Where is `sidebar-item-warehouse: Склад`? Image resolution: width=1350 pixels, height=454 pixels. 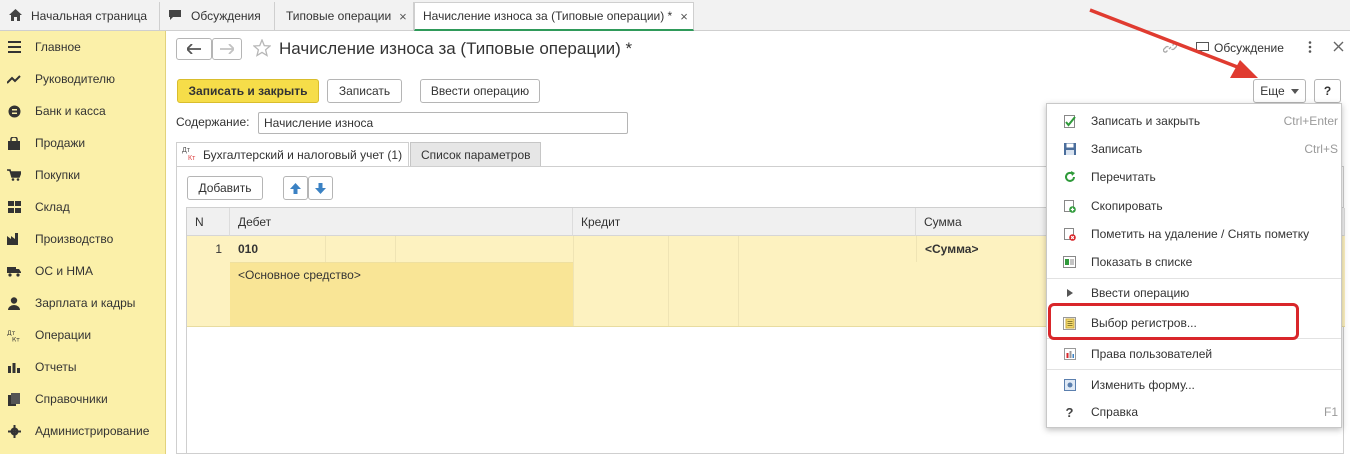 sidebar-item-warehouse: Склад is located at coordinates (82, 207).